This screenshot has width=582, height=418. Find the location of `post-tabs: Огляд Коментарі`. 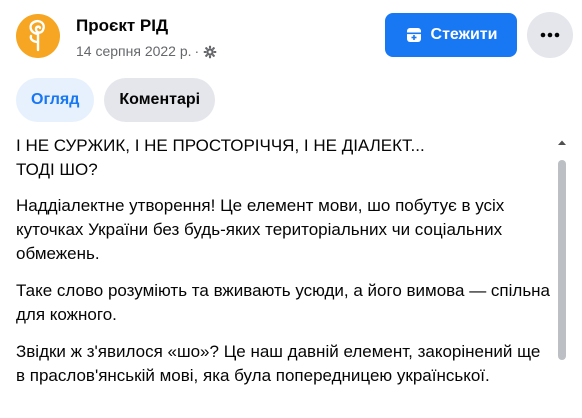

post-tabs: Огляд Коментарі is located at coordinates (116, 100).